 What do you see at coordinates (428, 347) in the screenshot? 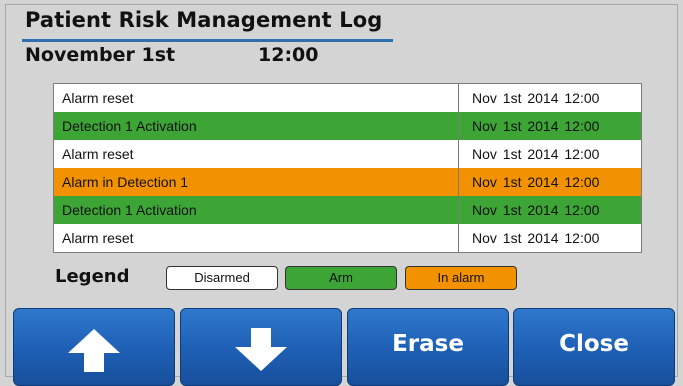
I see `erase-button: Erase` at bounding box center [428, 347].